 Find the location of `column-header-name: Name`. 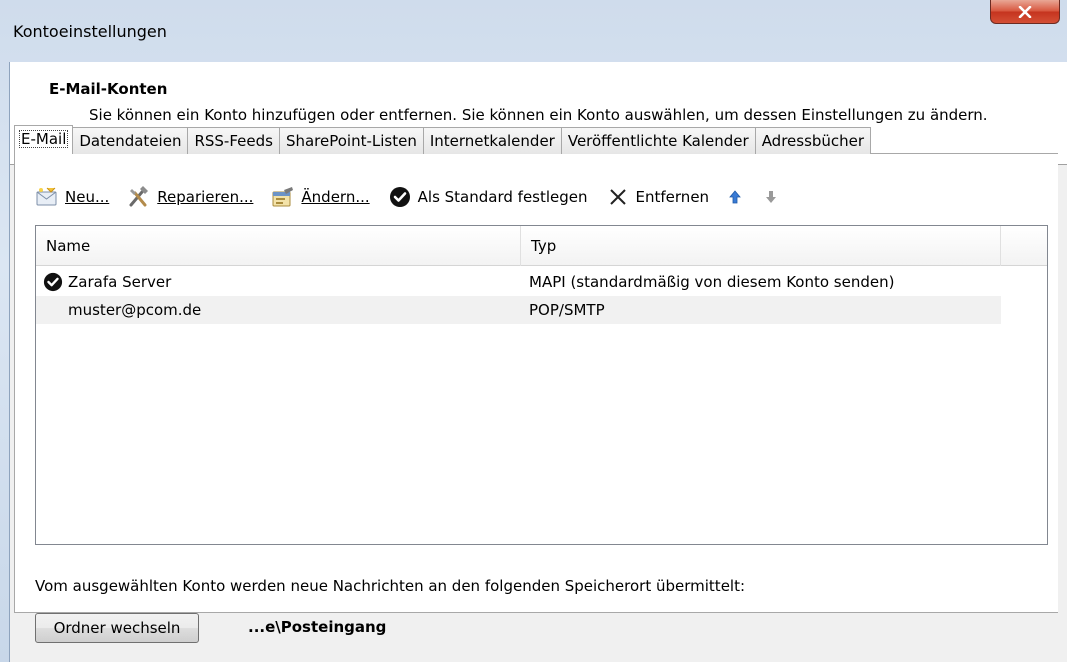

column-header-name: Name is located at coordinates (278, 246).